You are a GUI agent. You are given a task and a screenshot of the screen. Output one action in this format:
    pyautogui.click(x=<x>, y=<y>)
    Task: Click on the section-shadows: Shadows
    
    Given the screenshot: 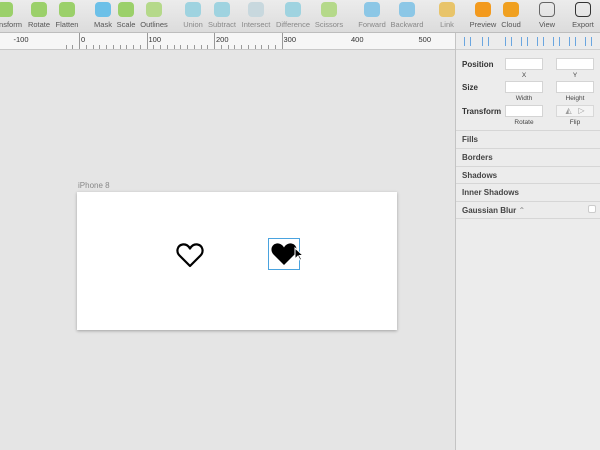 What is the action you would take?
    pyautogui.click(x=528, y=175)
    